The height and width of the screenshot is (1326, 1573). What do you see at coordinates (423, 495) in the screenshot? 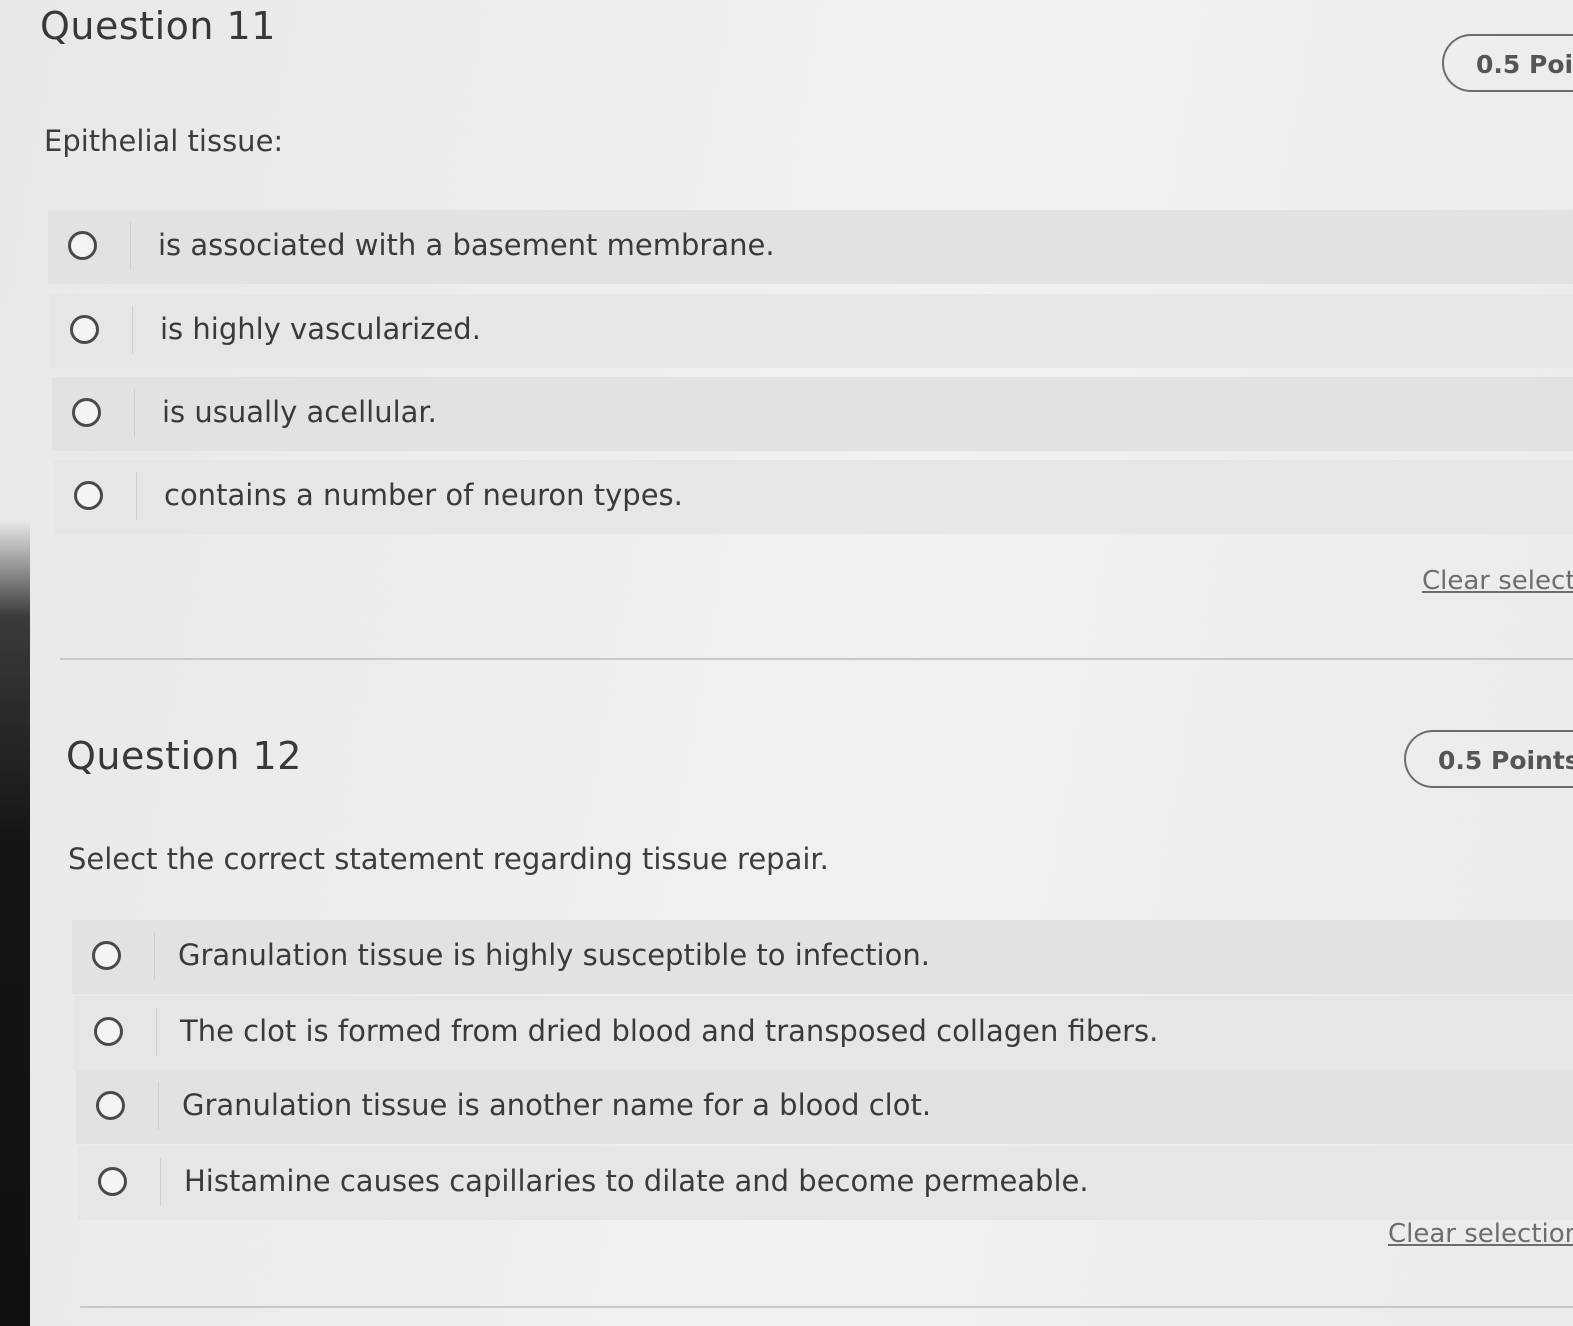
I see `option-label: contains a number of neuron types.` at bounding box center [423, 495].